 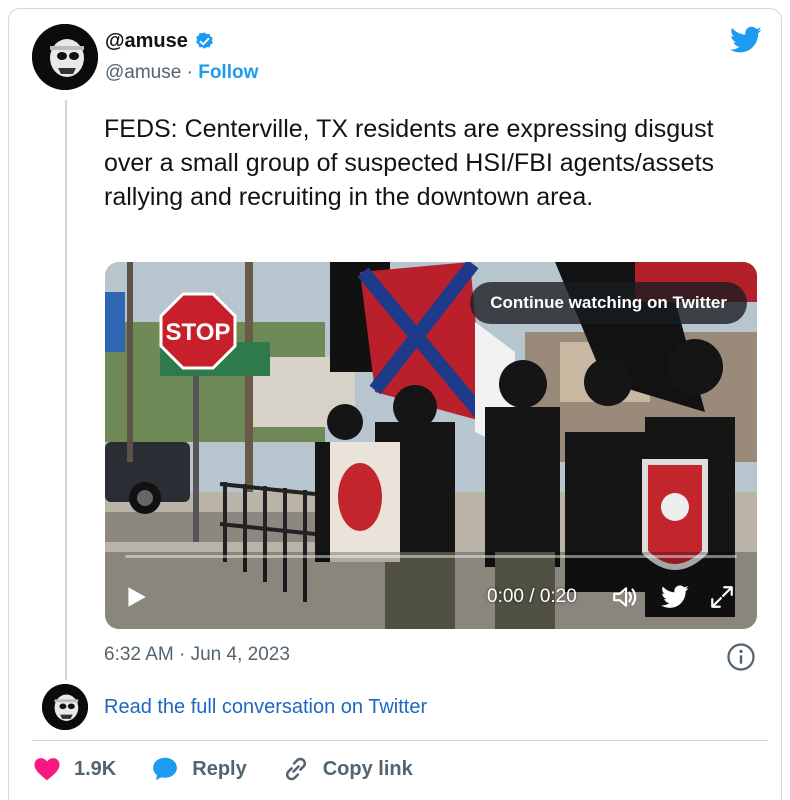 I want to click on tweet-actions-bar: 1.9K Reply Copy link, so click(x=239, y=769).